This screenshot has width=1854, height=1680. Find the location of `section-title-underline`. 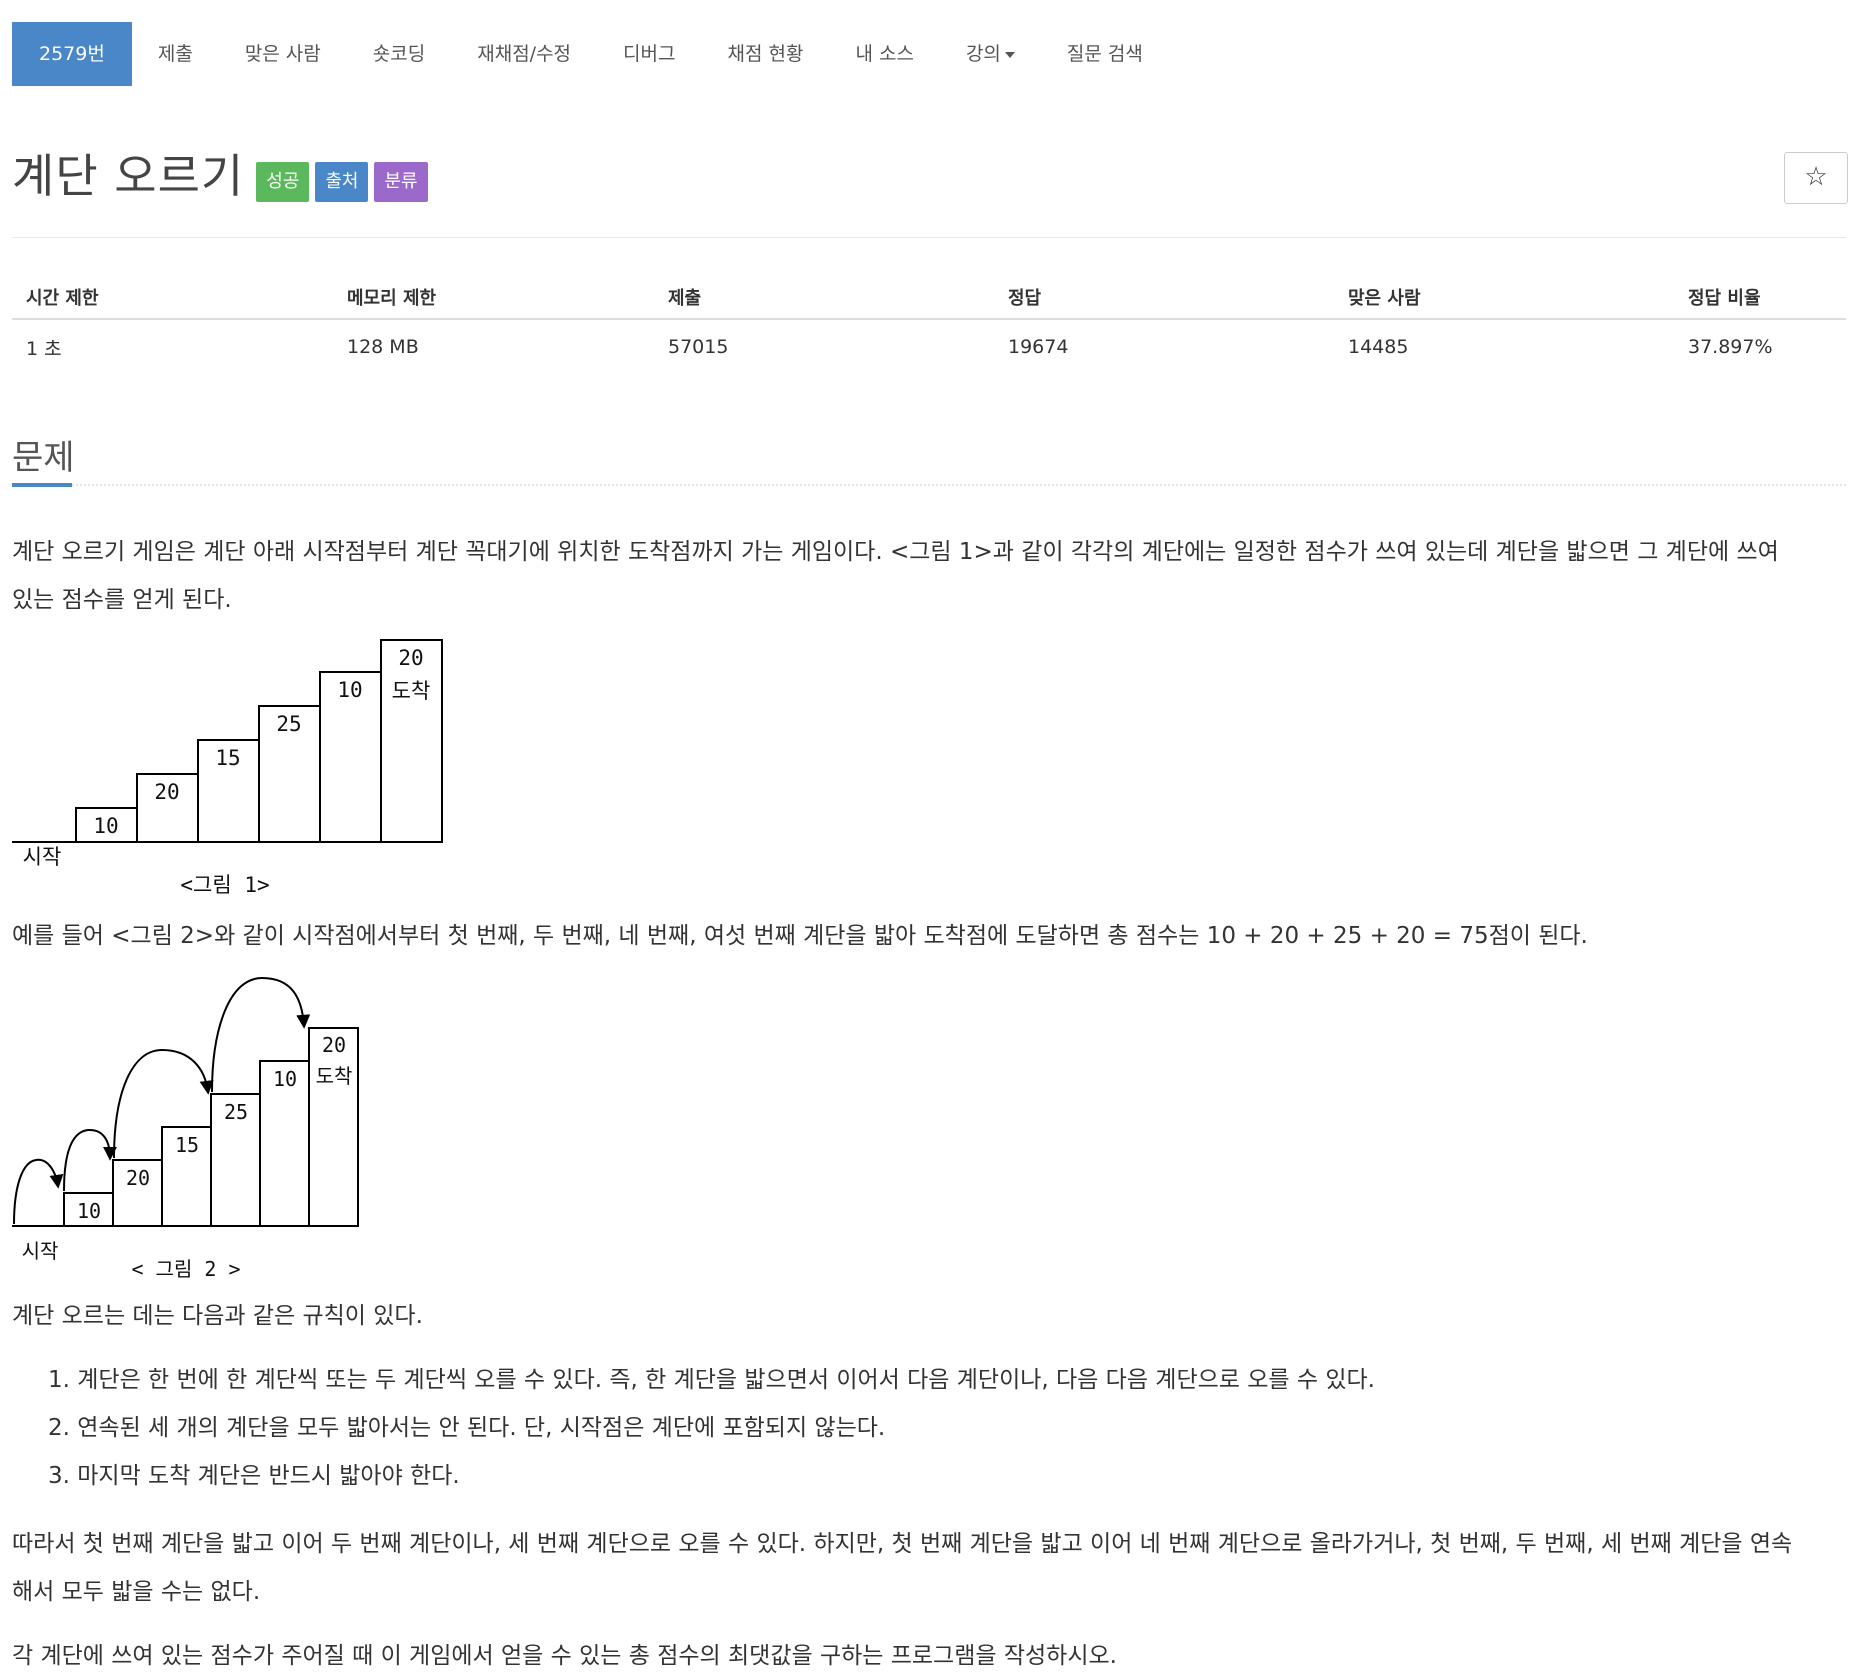

section-title-underline is located at coordinates (42, 485).